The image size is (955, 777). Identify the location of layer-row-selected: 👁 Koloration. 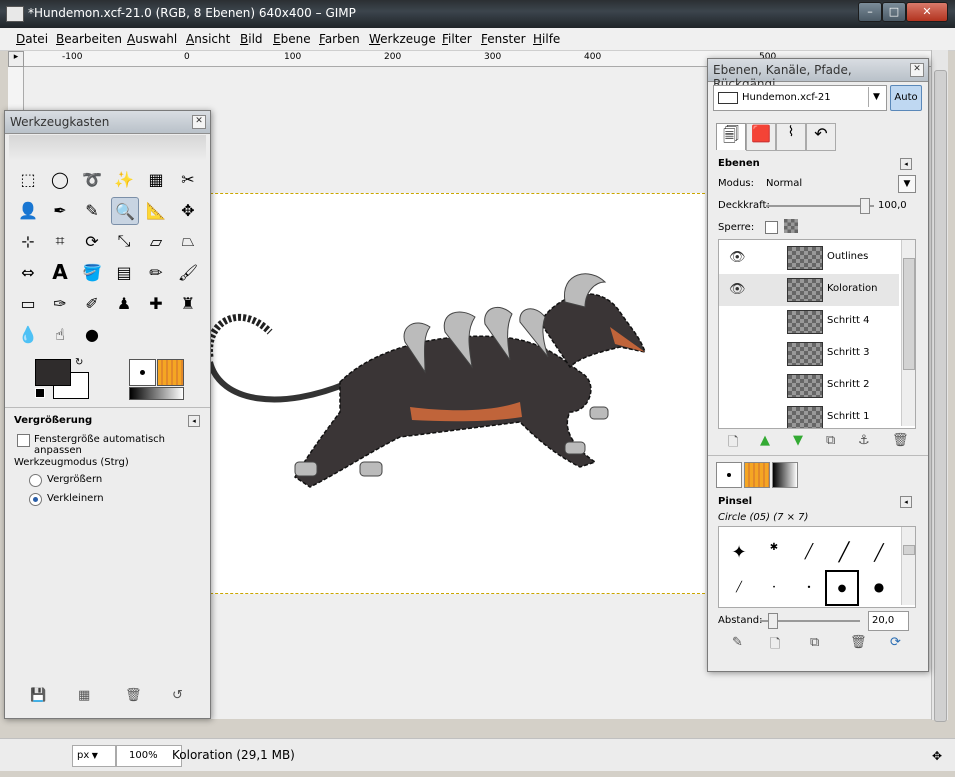
(809, 290).